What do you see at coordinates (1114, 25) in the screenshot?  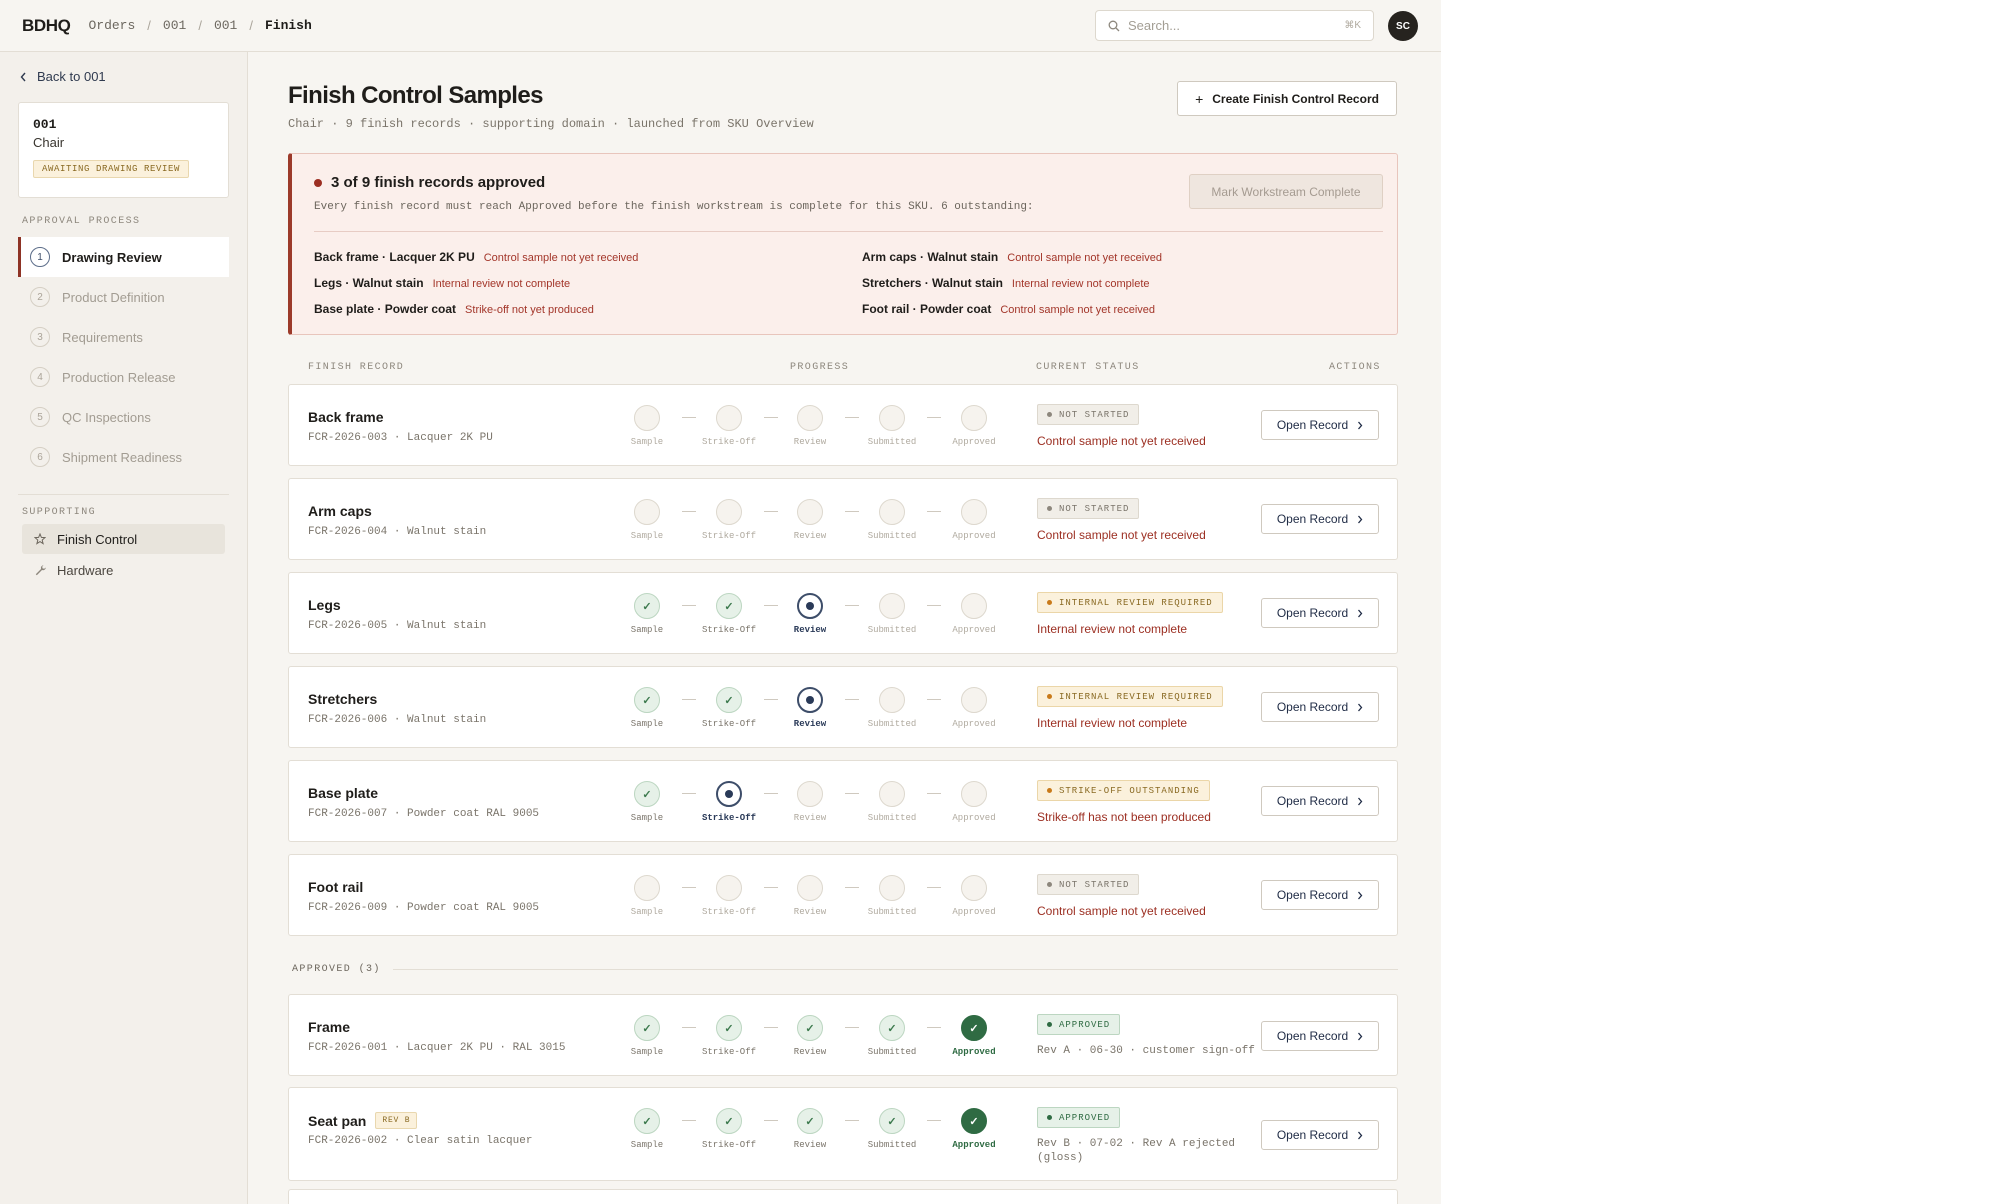 I see `search-icon` at bounding box center [1114, 25].